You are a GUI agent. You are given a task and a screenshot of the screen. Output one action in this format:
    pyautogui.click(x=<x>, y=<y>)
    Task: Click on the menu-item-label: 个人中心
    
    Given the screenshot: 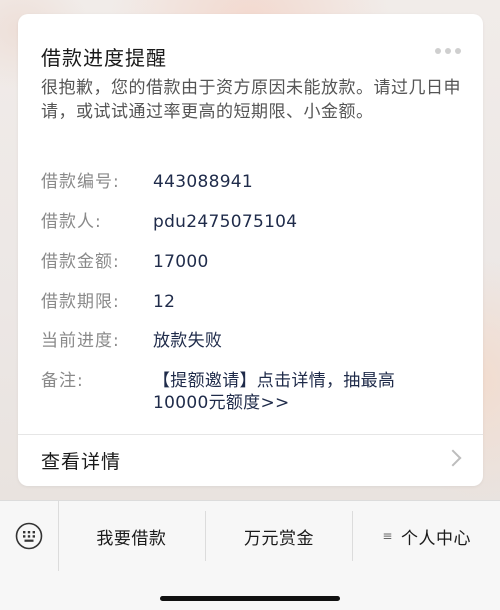 What is the action you would take?
    pyautogui.click(x=435, y=538)
    